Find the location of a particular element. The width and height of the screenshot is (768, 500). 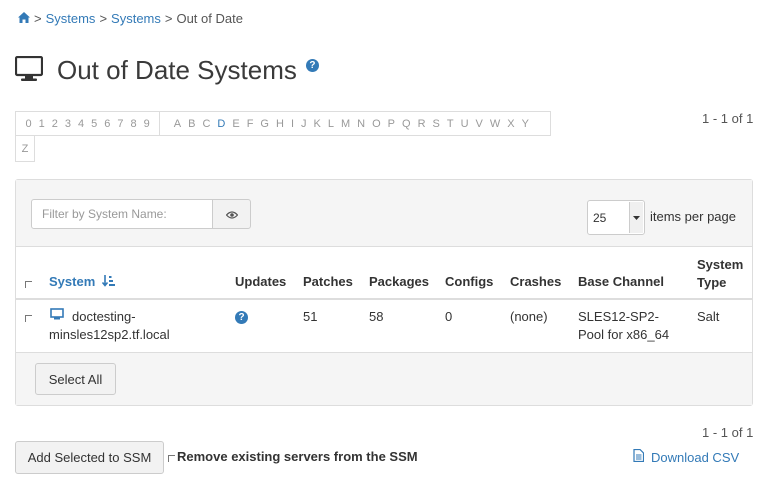

system-type-value: Salt is located at coordinates (708, 316).